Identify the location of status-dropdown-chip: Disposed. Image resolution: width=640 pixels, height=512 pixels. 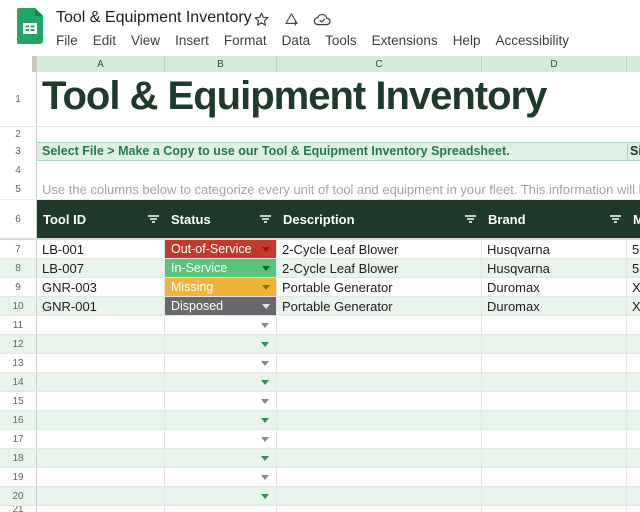
(220, 306).